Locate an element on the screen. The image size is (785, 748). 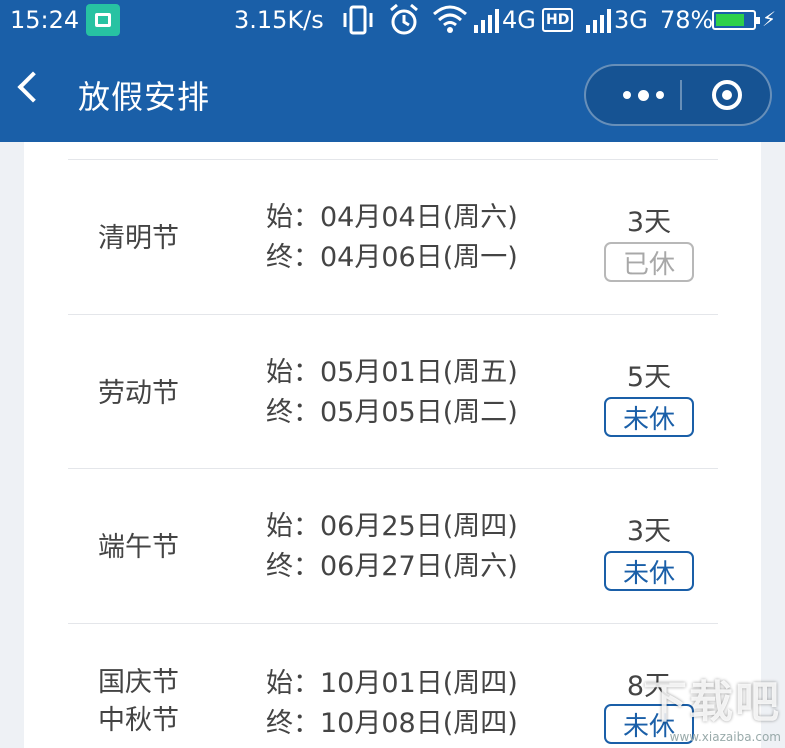
back-arrow-icon is located at coordinates (33, 87).